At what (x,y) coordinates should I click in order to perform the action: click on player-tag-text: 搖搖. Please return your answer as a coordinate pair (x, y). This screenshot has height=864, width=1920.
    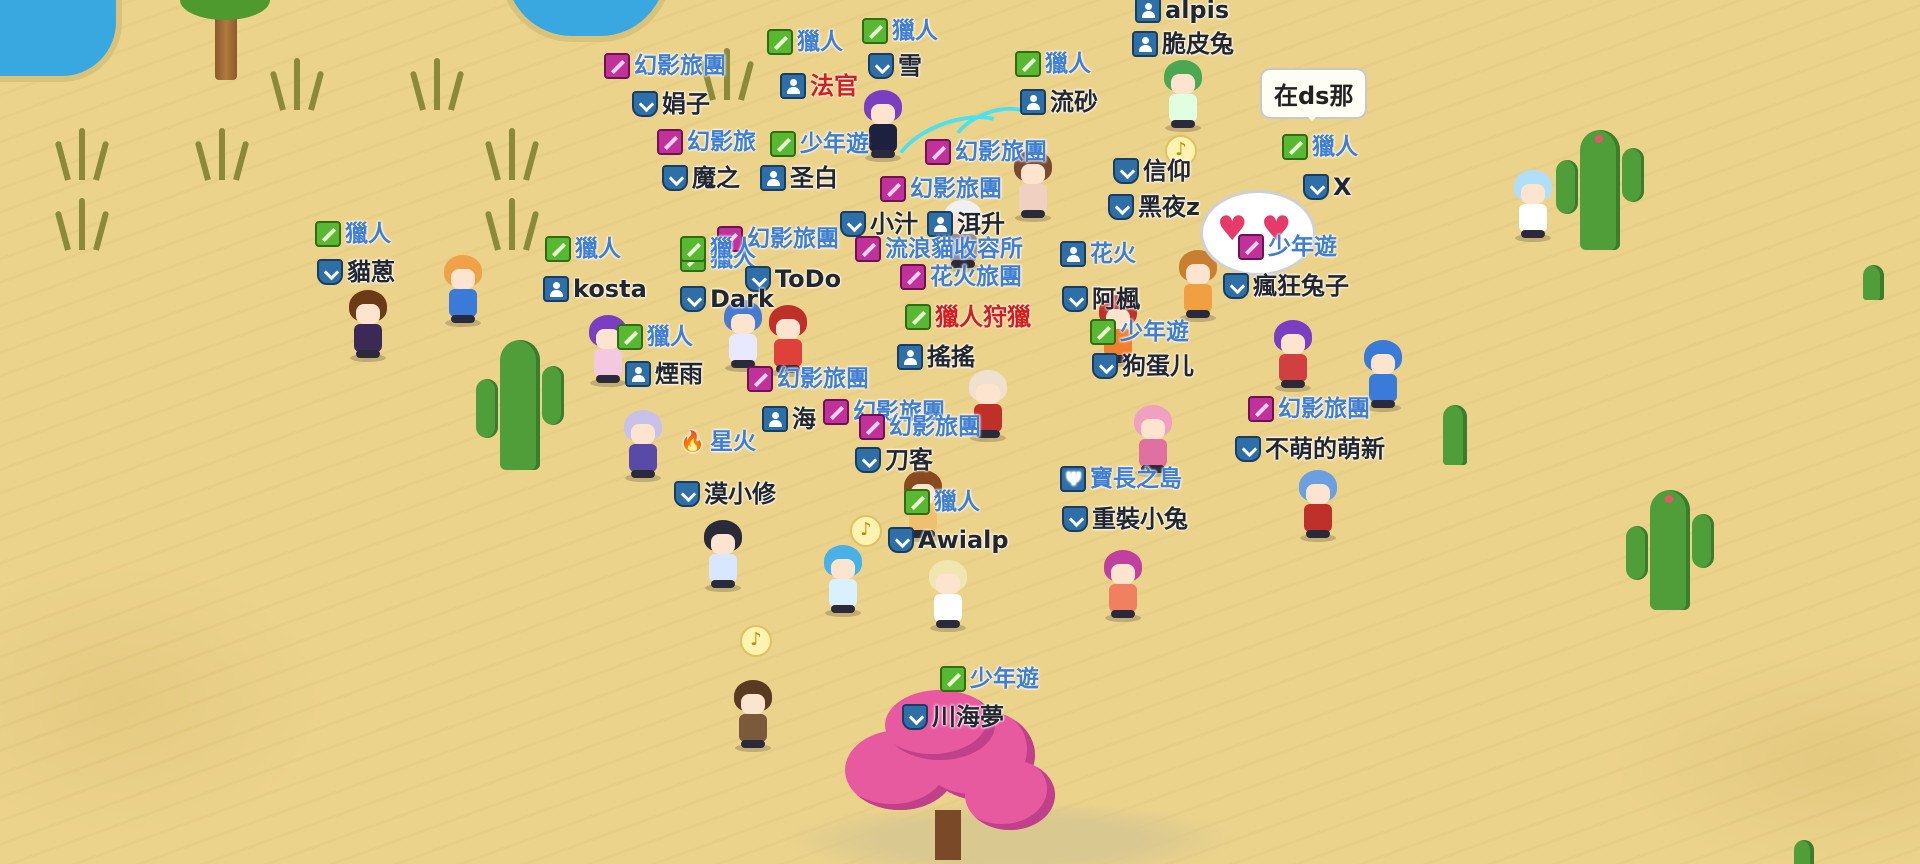
    Looking at the image, I should click on (951, 357).